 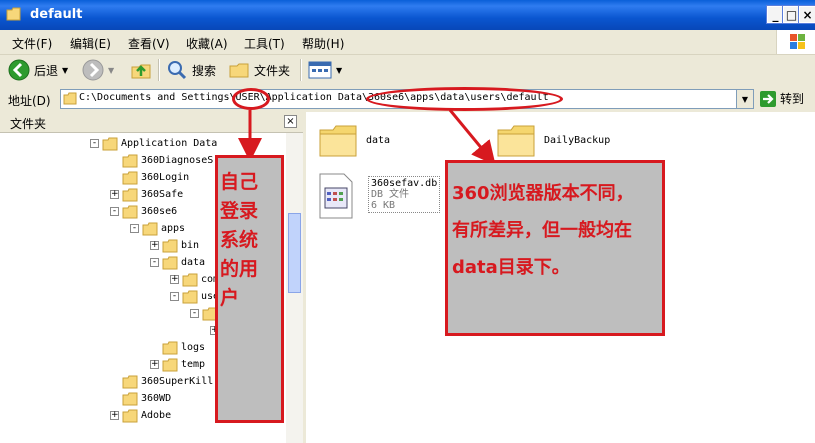 What do you see at coordinates (239, 211) in the screenshot?
I see `user-note-line: 登录` at bounding box center [239, 211].